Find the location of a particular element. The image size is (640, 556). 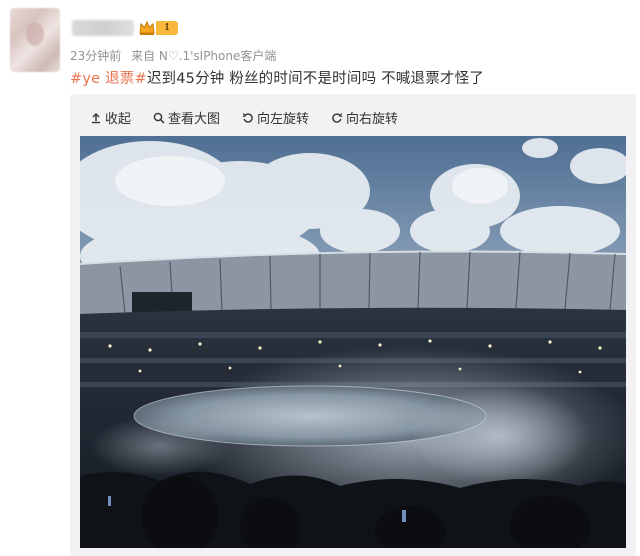

hashtag-part2: 退票# is located at coordinates (126, 79).